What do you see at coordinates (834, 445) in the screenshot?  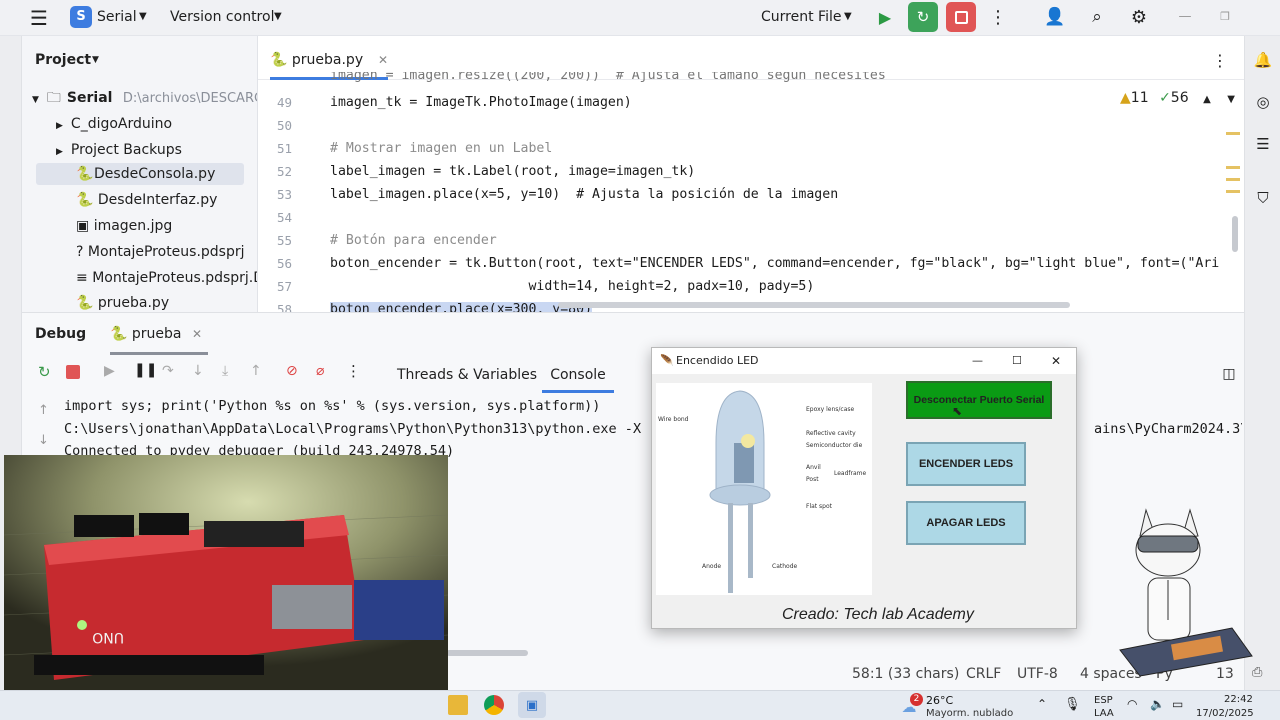 I see `diagram-label: Semiconductor die` at bounding box center [834, 445].